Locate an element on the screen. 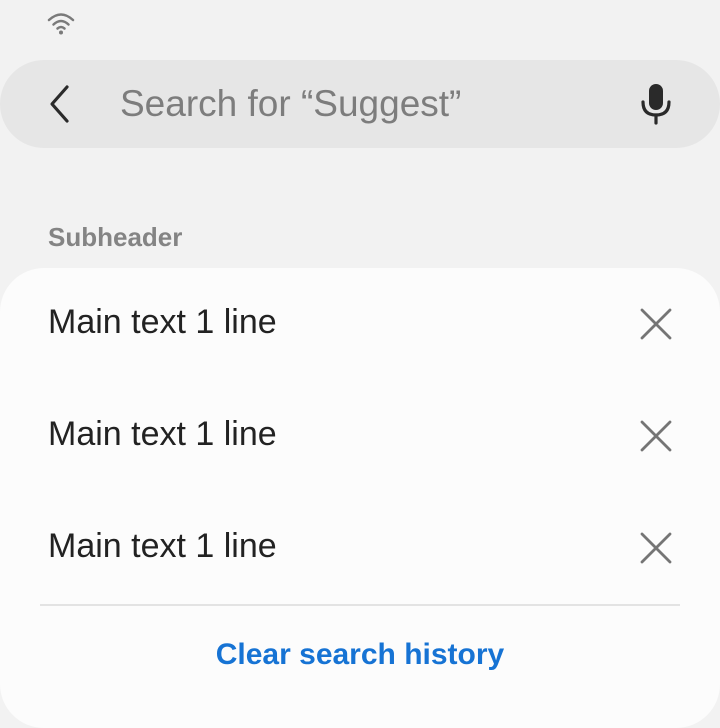  wifi-icon is located at coordinates (61, 24).